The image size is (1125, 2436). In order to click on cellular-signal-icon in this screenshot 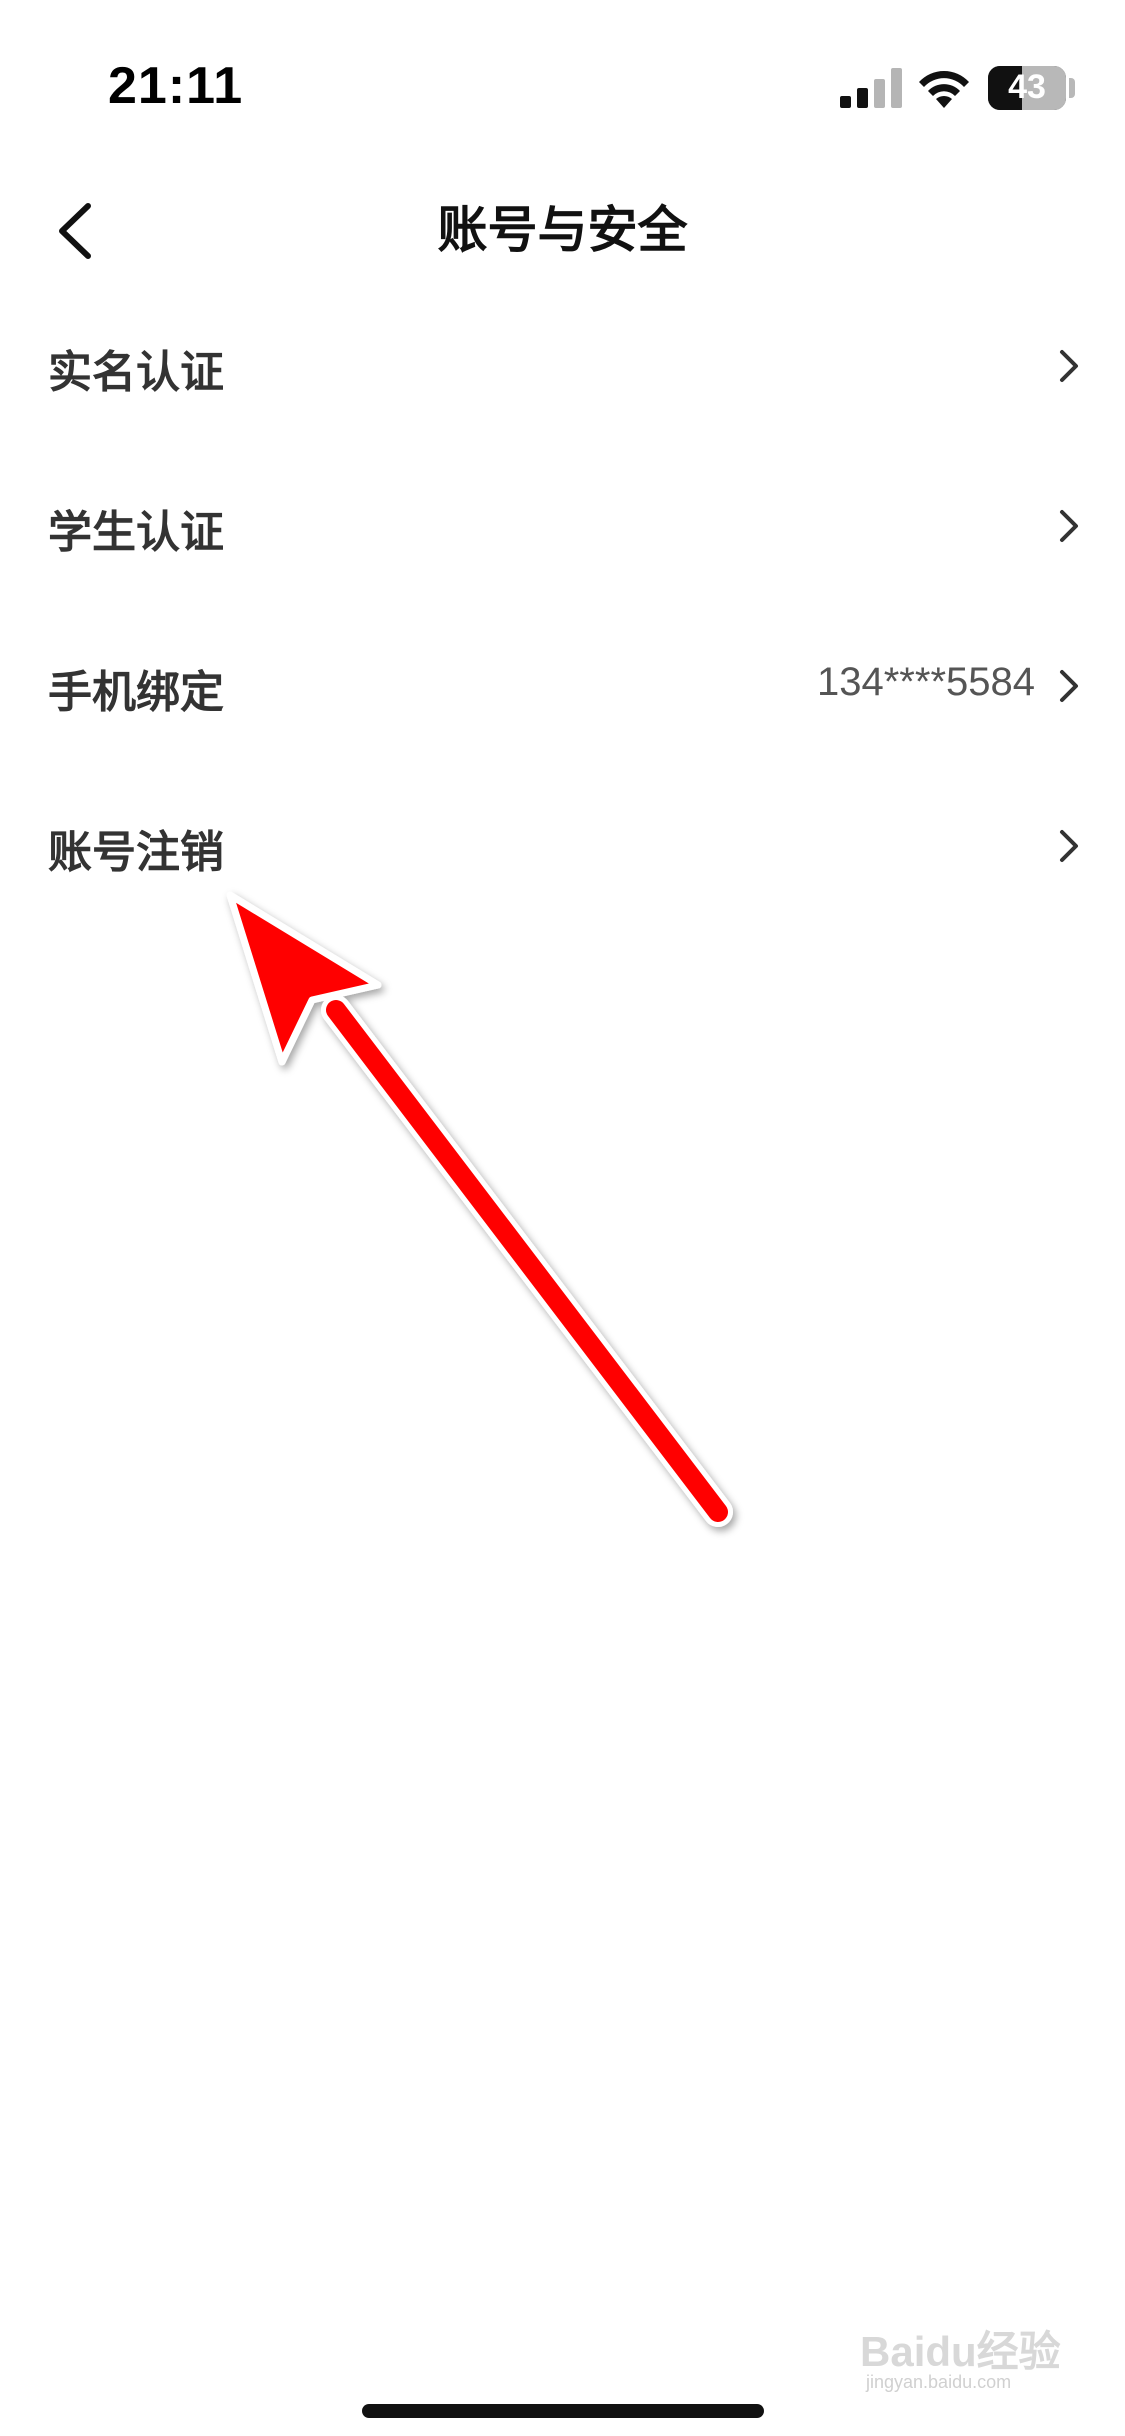, I will do `click(871, 88)`.